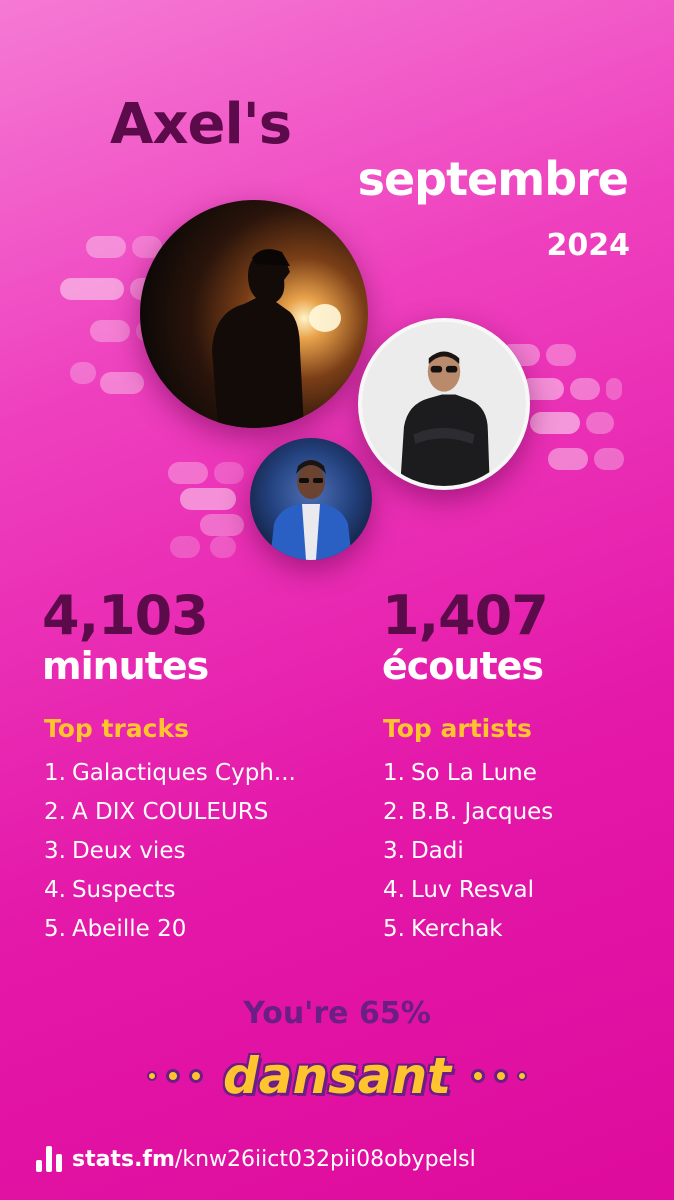 The image size is (674, 1200). I want to click on profile-owner-name: Axel's, so click(201, 124).